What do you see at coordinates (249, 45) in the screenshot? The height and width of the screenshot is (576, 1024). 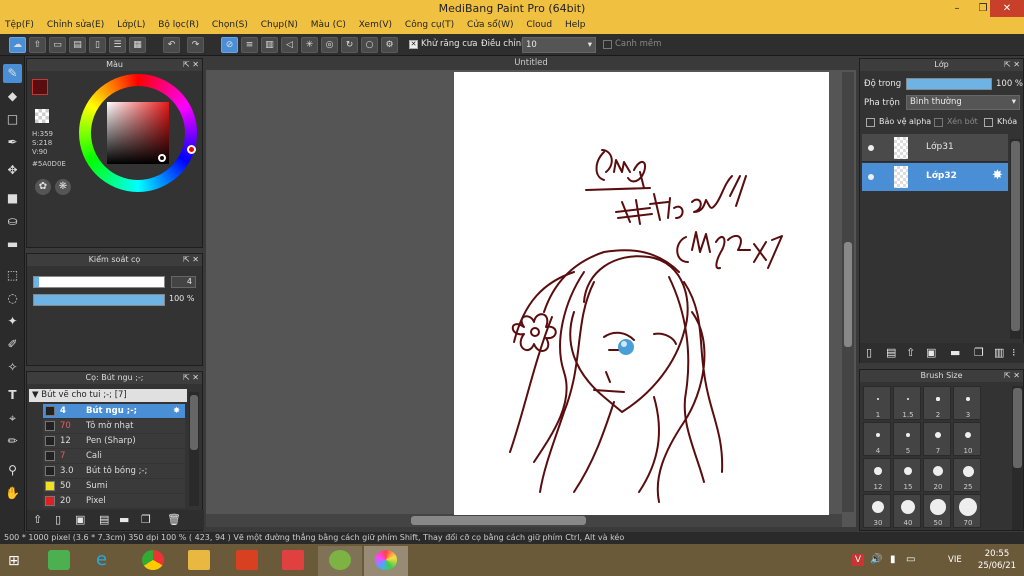 I see `parallel-snap-icon: ≡` at bounding box center [249, 45].